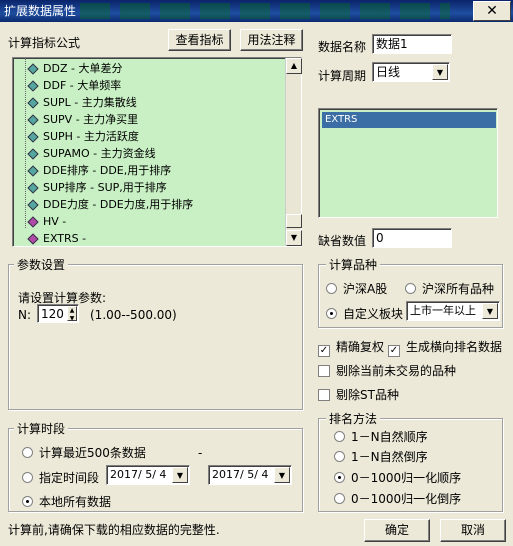 This screenshot has width=513, height=546. Describe the element at coordinates (356, 288) in the screenshot. I see `variety-opt-a: 沪深A股` at that location.